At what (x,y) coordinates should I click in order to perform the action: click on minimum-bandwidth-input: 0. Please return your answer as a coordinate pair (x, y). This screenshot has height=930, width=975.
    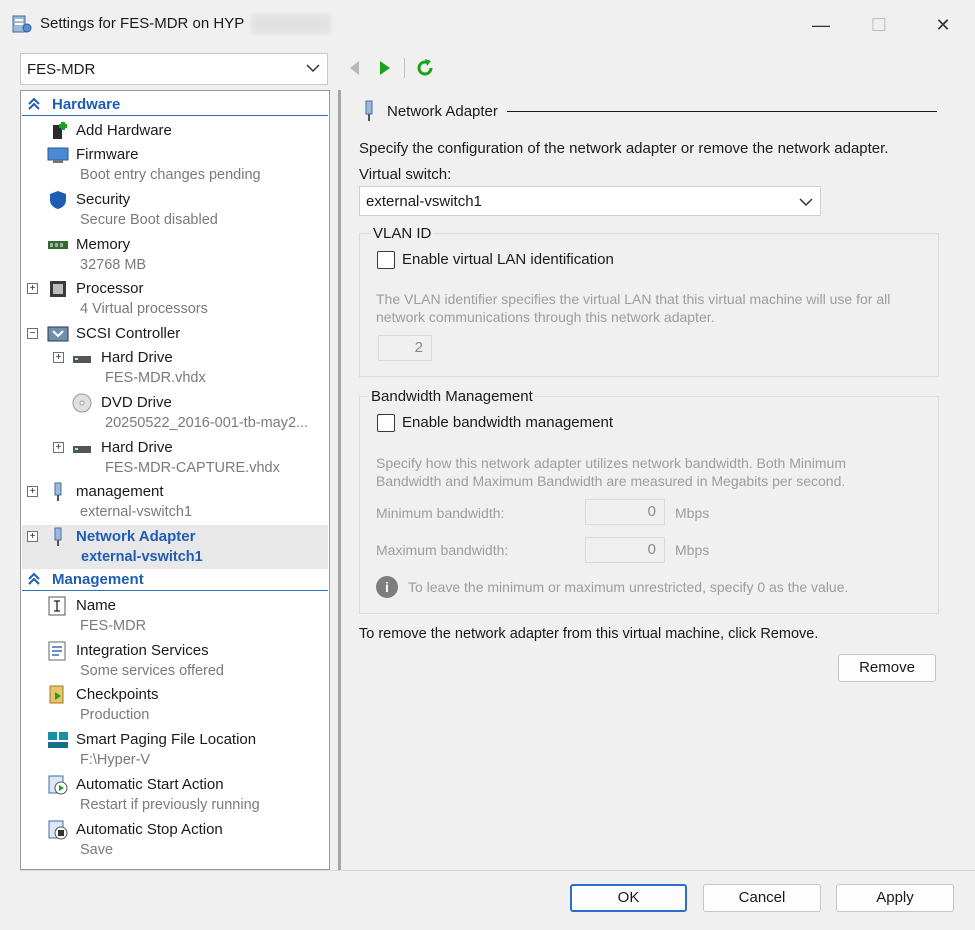
    Looking at the image, I should click on (625, 512).